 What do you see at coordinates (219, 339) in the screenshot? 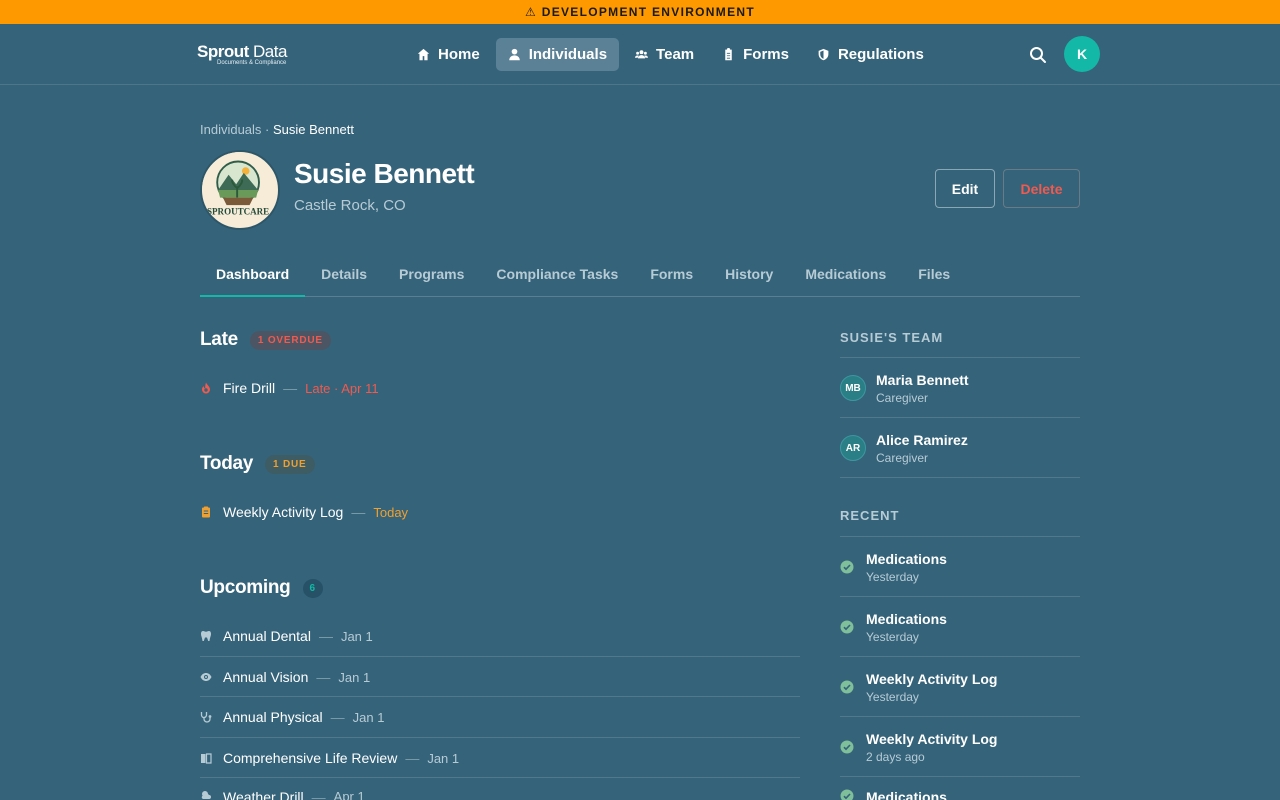
I see `late-title: Late` at bounding box center [219, 339].